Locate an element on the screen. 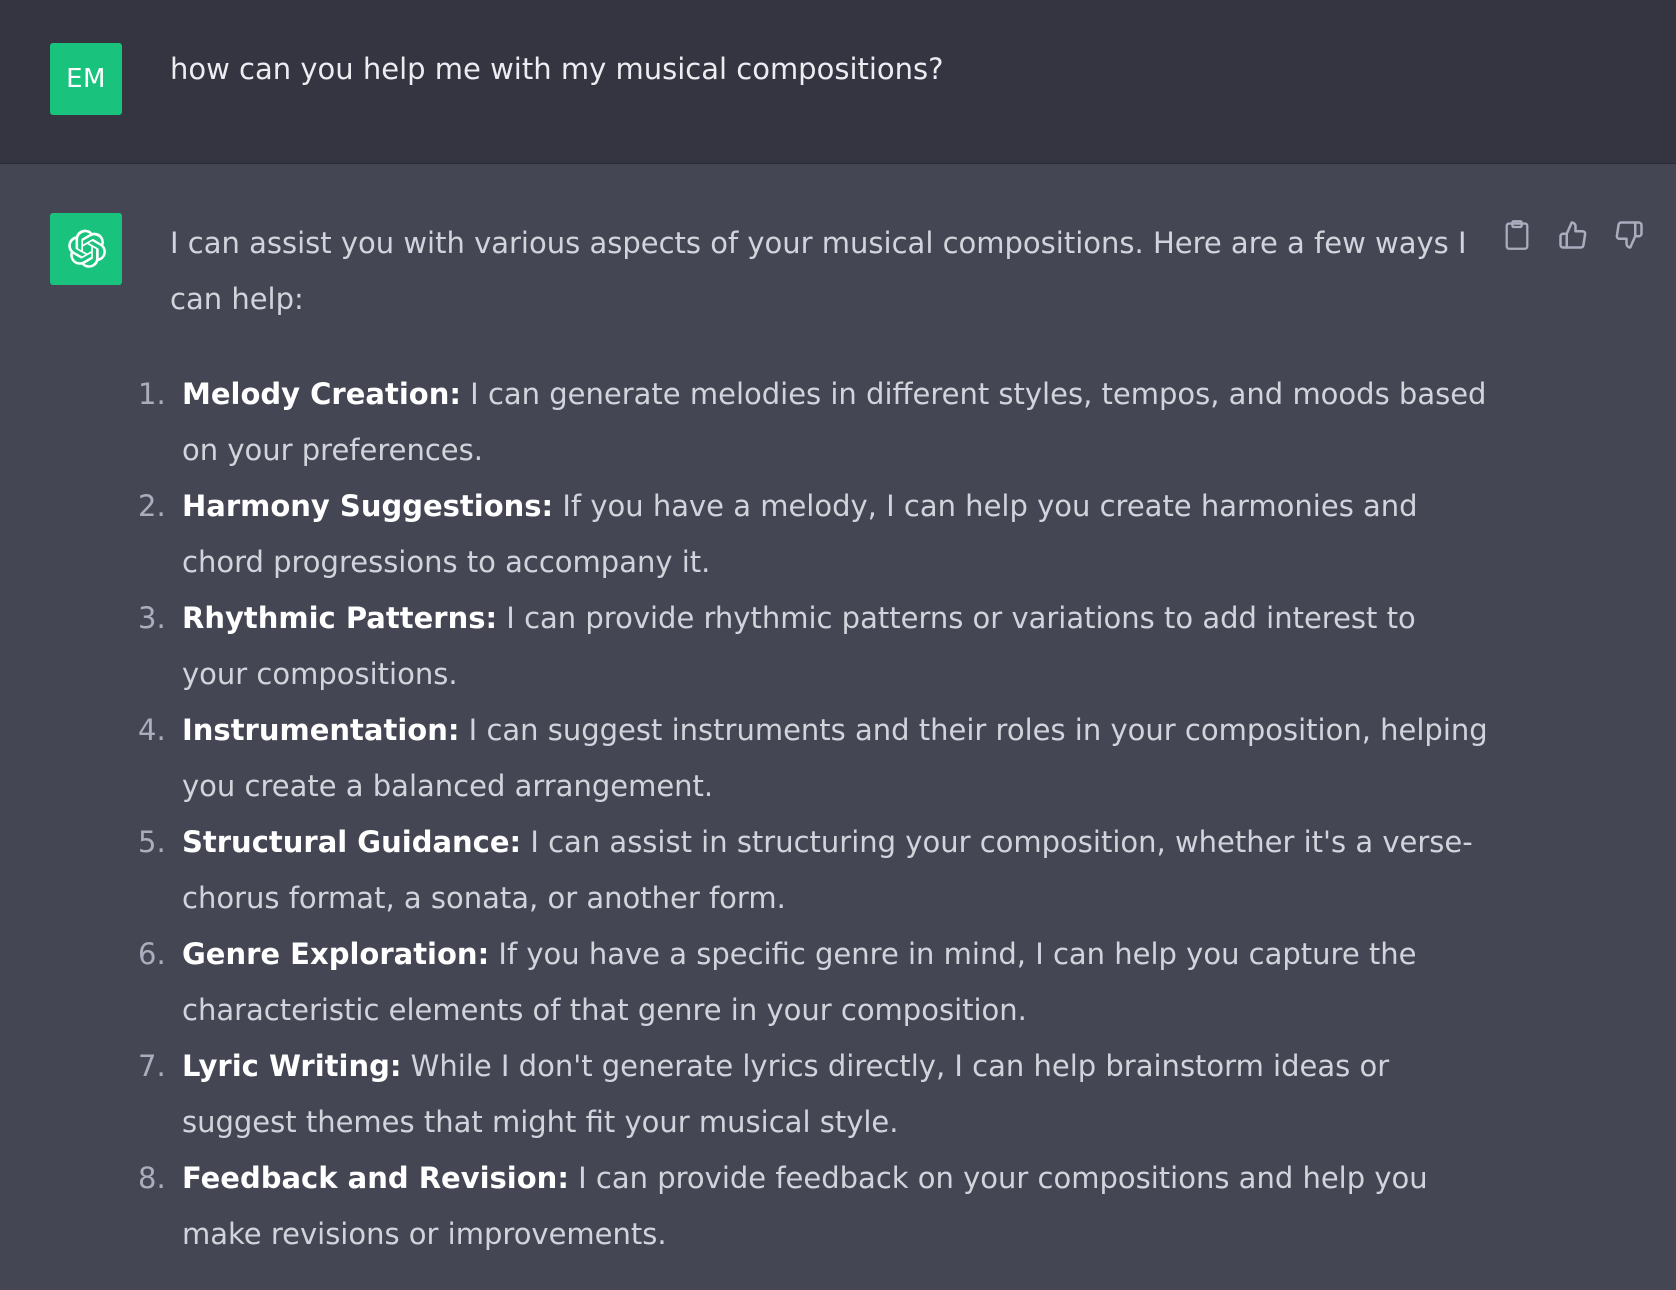 This screenshot has height=1290, width=1676. openai-logo-icon is located at coordinates (87, 248).